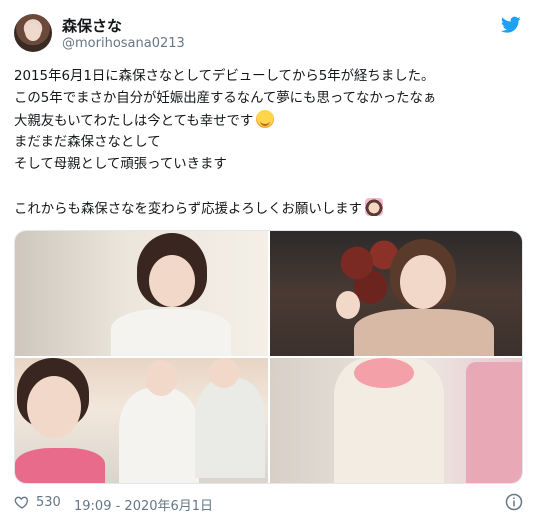 The height and width of the screenshot is (522, 539). Describe the element at coordinates (123, 43) in the screenshot. I see `user-handle: @morihosana0213` at that location.